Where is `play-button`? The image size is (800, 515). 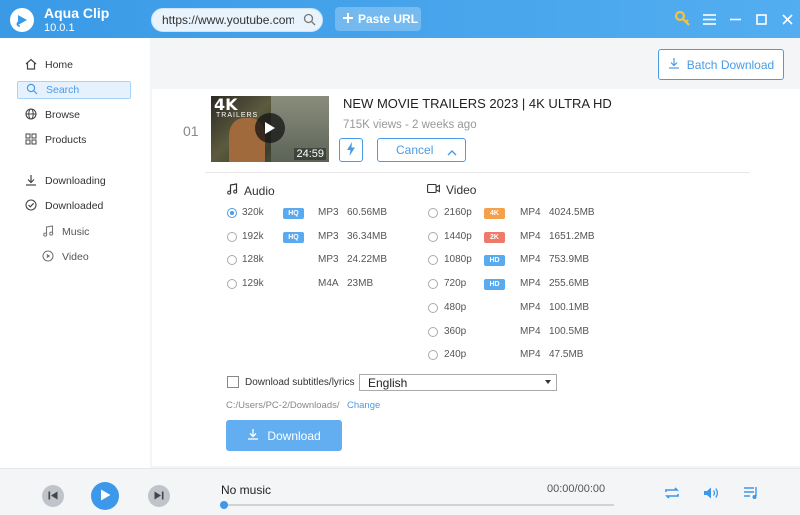
play-button is located at coordinates (105, 496).